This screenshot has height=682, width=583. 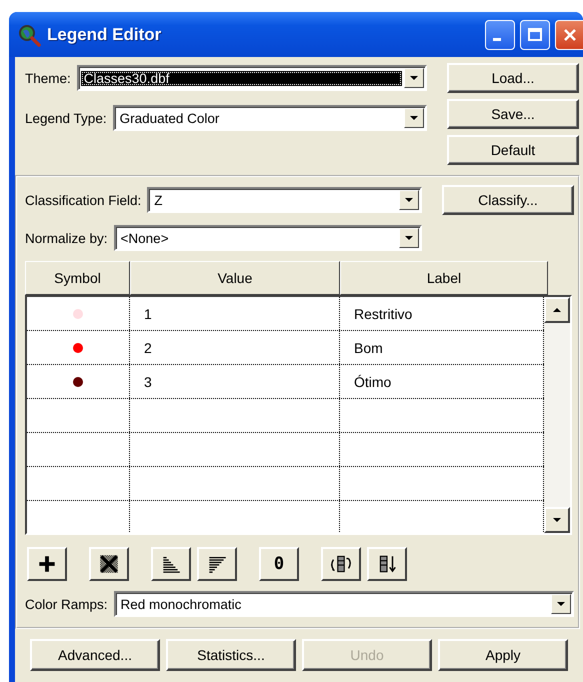 I want to click on classification-field-dropdown: Z, so click(x=284, y=200).